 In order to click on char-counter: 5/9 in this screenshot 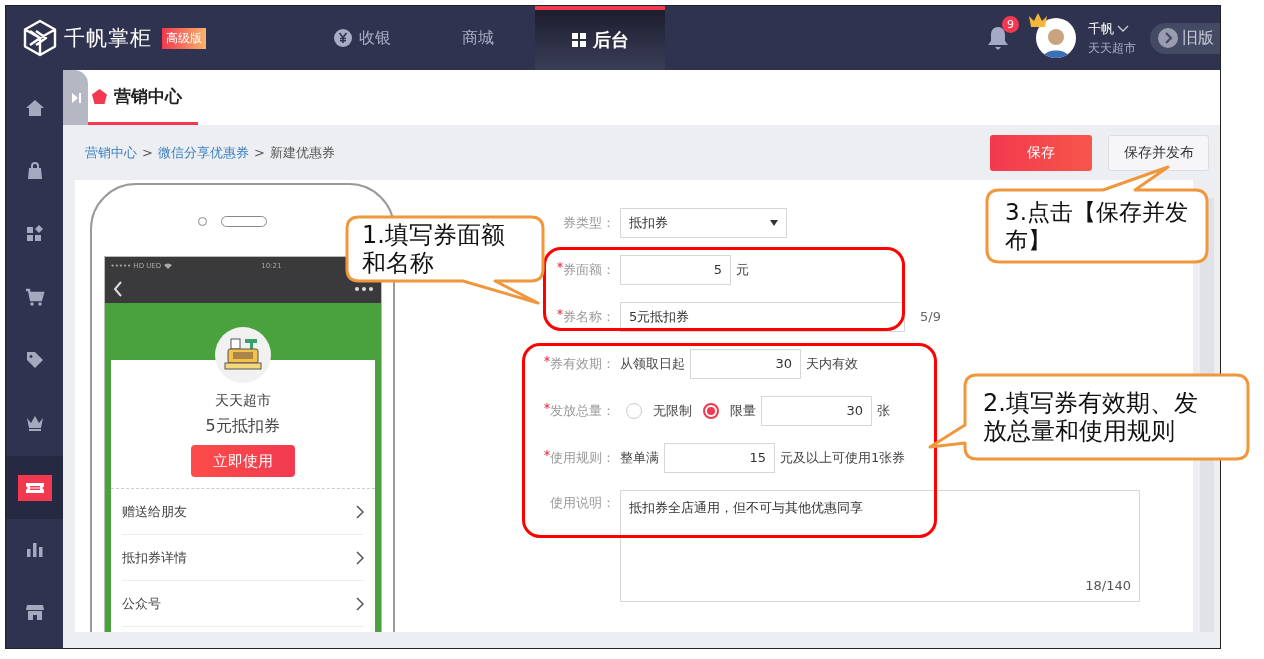, I will do `click(930, 316)`.